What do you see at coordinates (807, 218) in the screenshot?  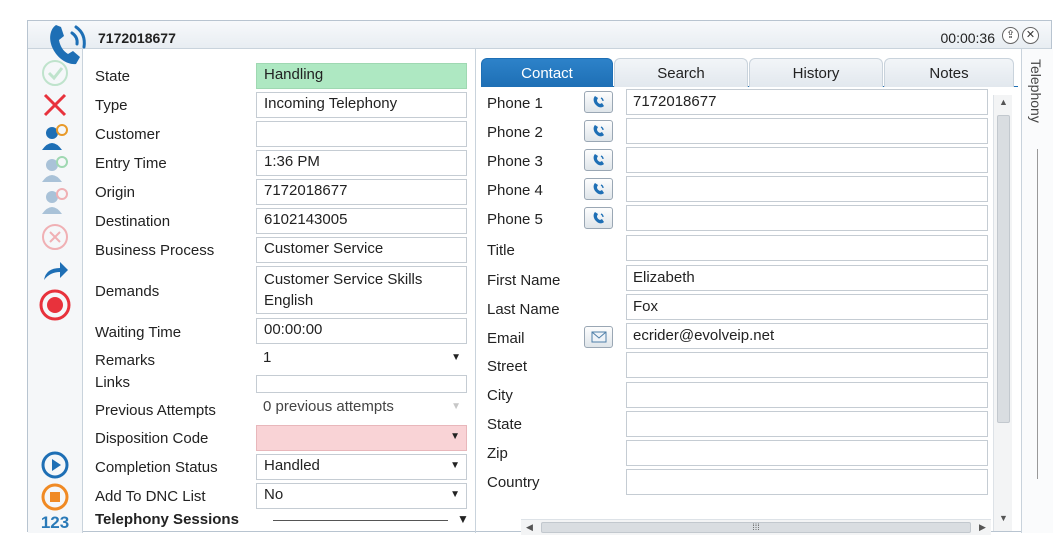 I see `phone-5-field` at bounding box center [807, 218].